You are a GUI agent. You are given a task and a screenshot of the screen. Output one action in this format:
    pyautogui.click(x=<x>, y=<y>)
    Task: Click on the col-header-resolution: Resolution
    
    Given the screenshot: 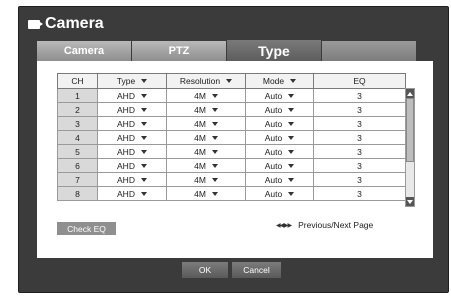 What is the action you would take?
    pyautogui.click(x=206, y=81)
    